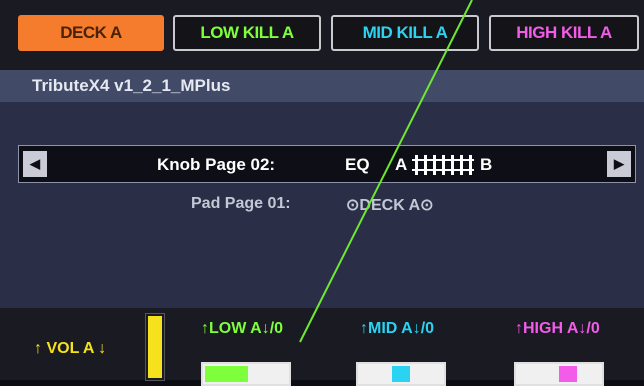 Image resolution: width=644 pixels, height=386 pixels. I want to click on high-eq-bar, so click(559, 374).